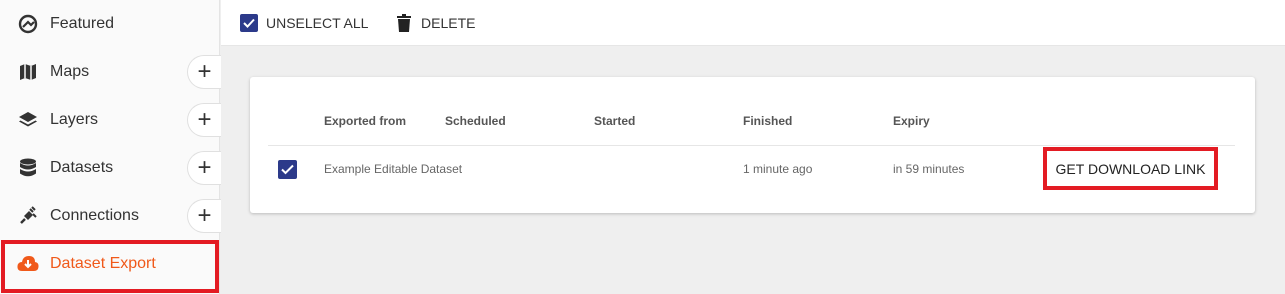 Image resolution: width=1285 pixels, height=294 pixels. What do you see at coordinates (404, 23) in the screenshot?
I see `trash-icon` at bounding box center [404, 23].